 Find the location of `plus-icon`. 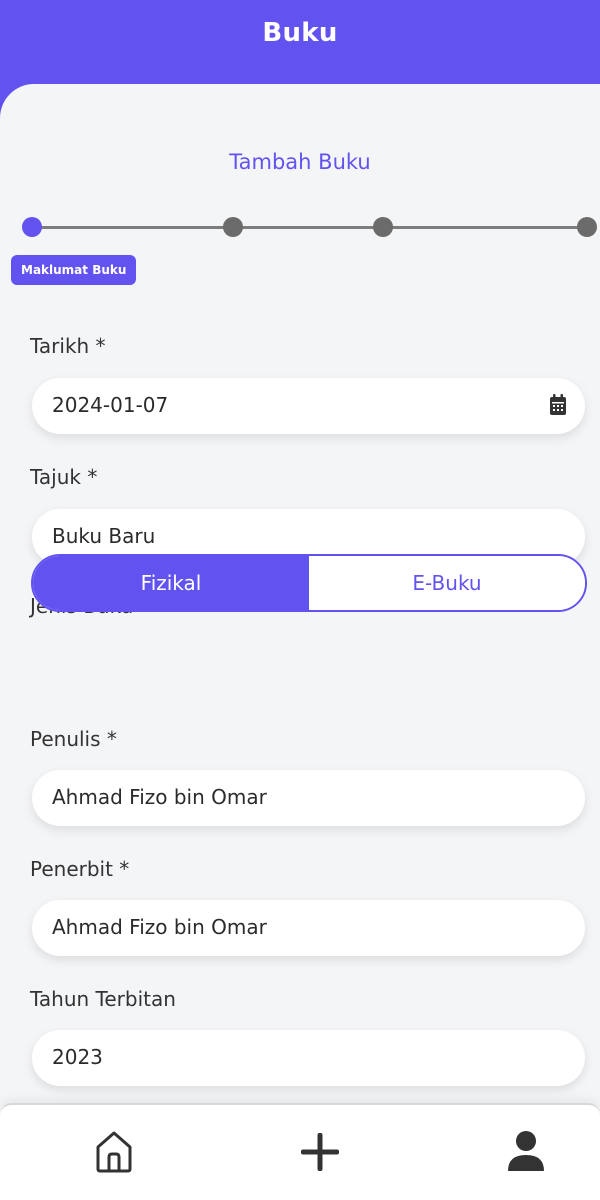

plus-icon is located at coordinates (320, 1151).